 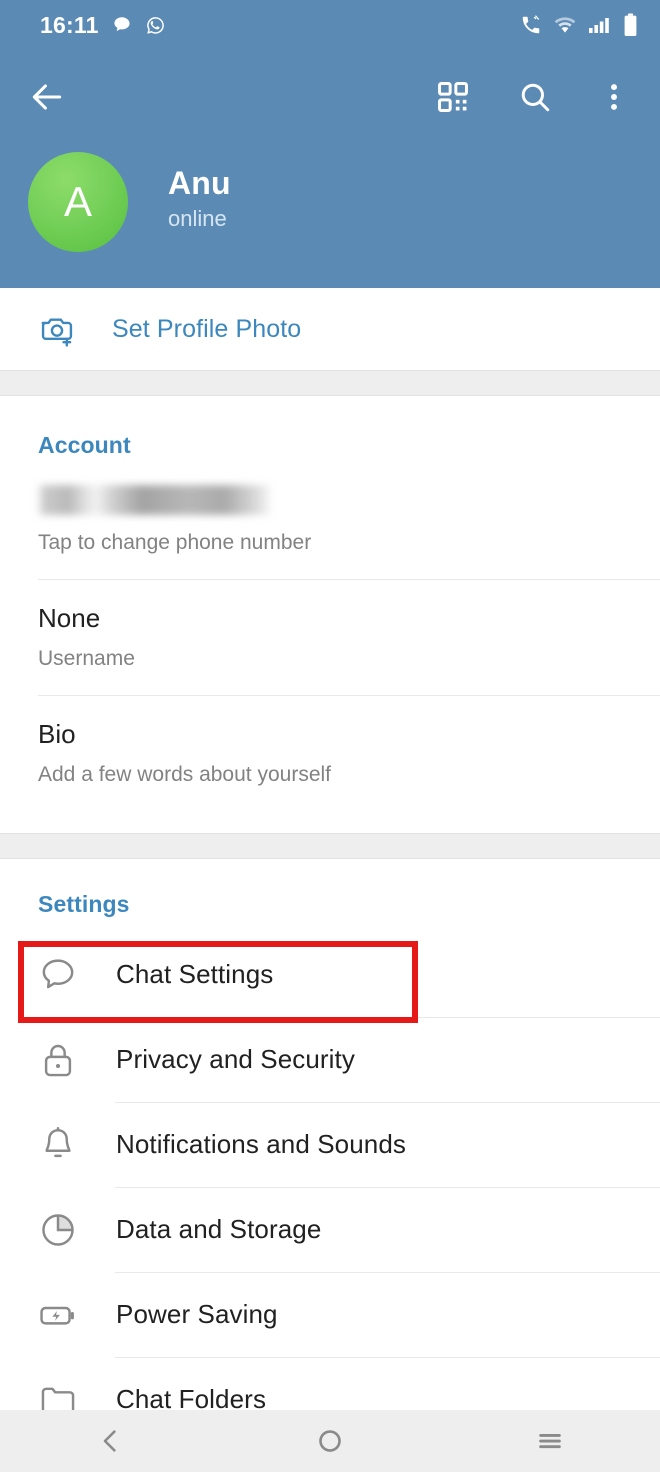 I want to click on whatsapp-icon, so click(x=155, y=25).